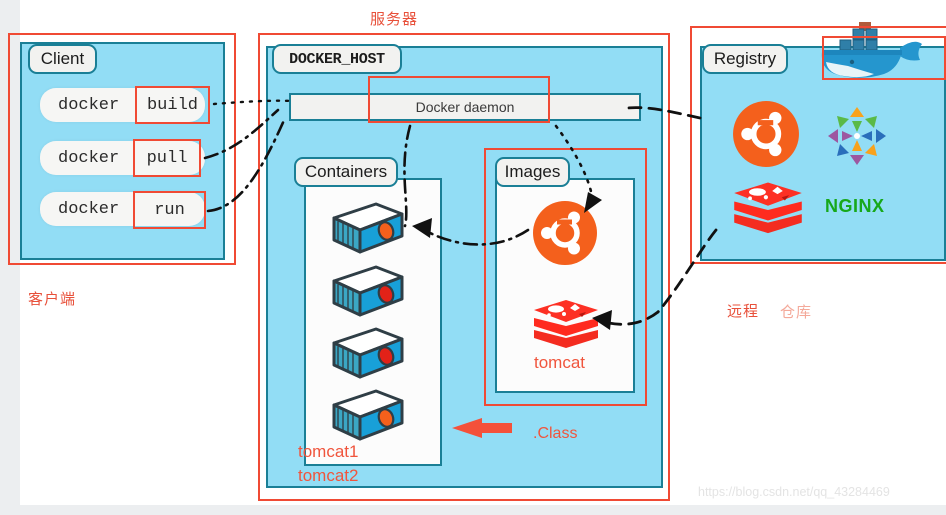 The image size is (946, 515). I want to click on registry-title: Registry, so click(745, 58).